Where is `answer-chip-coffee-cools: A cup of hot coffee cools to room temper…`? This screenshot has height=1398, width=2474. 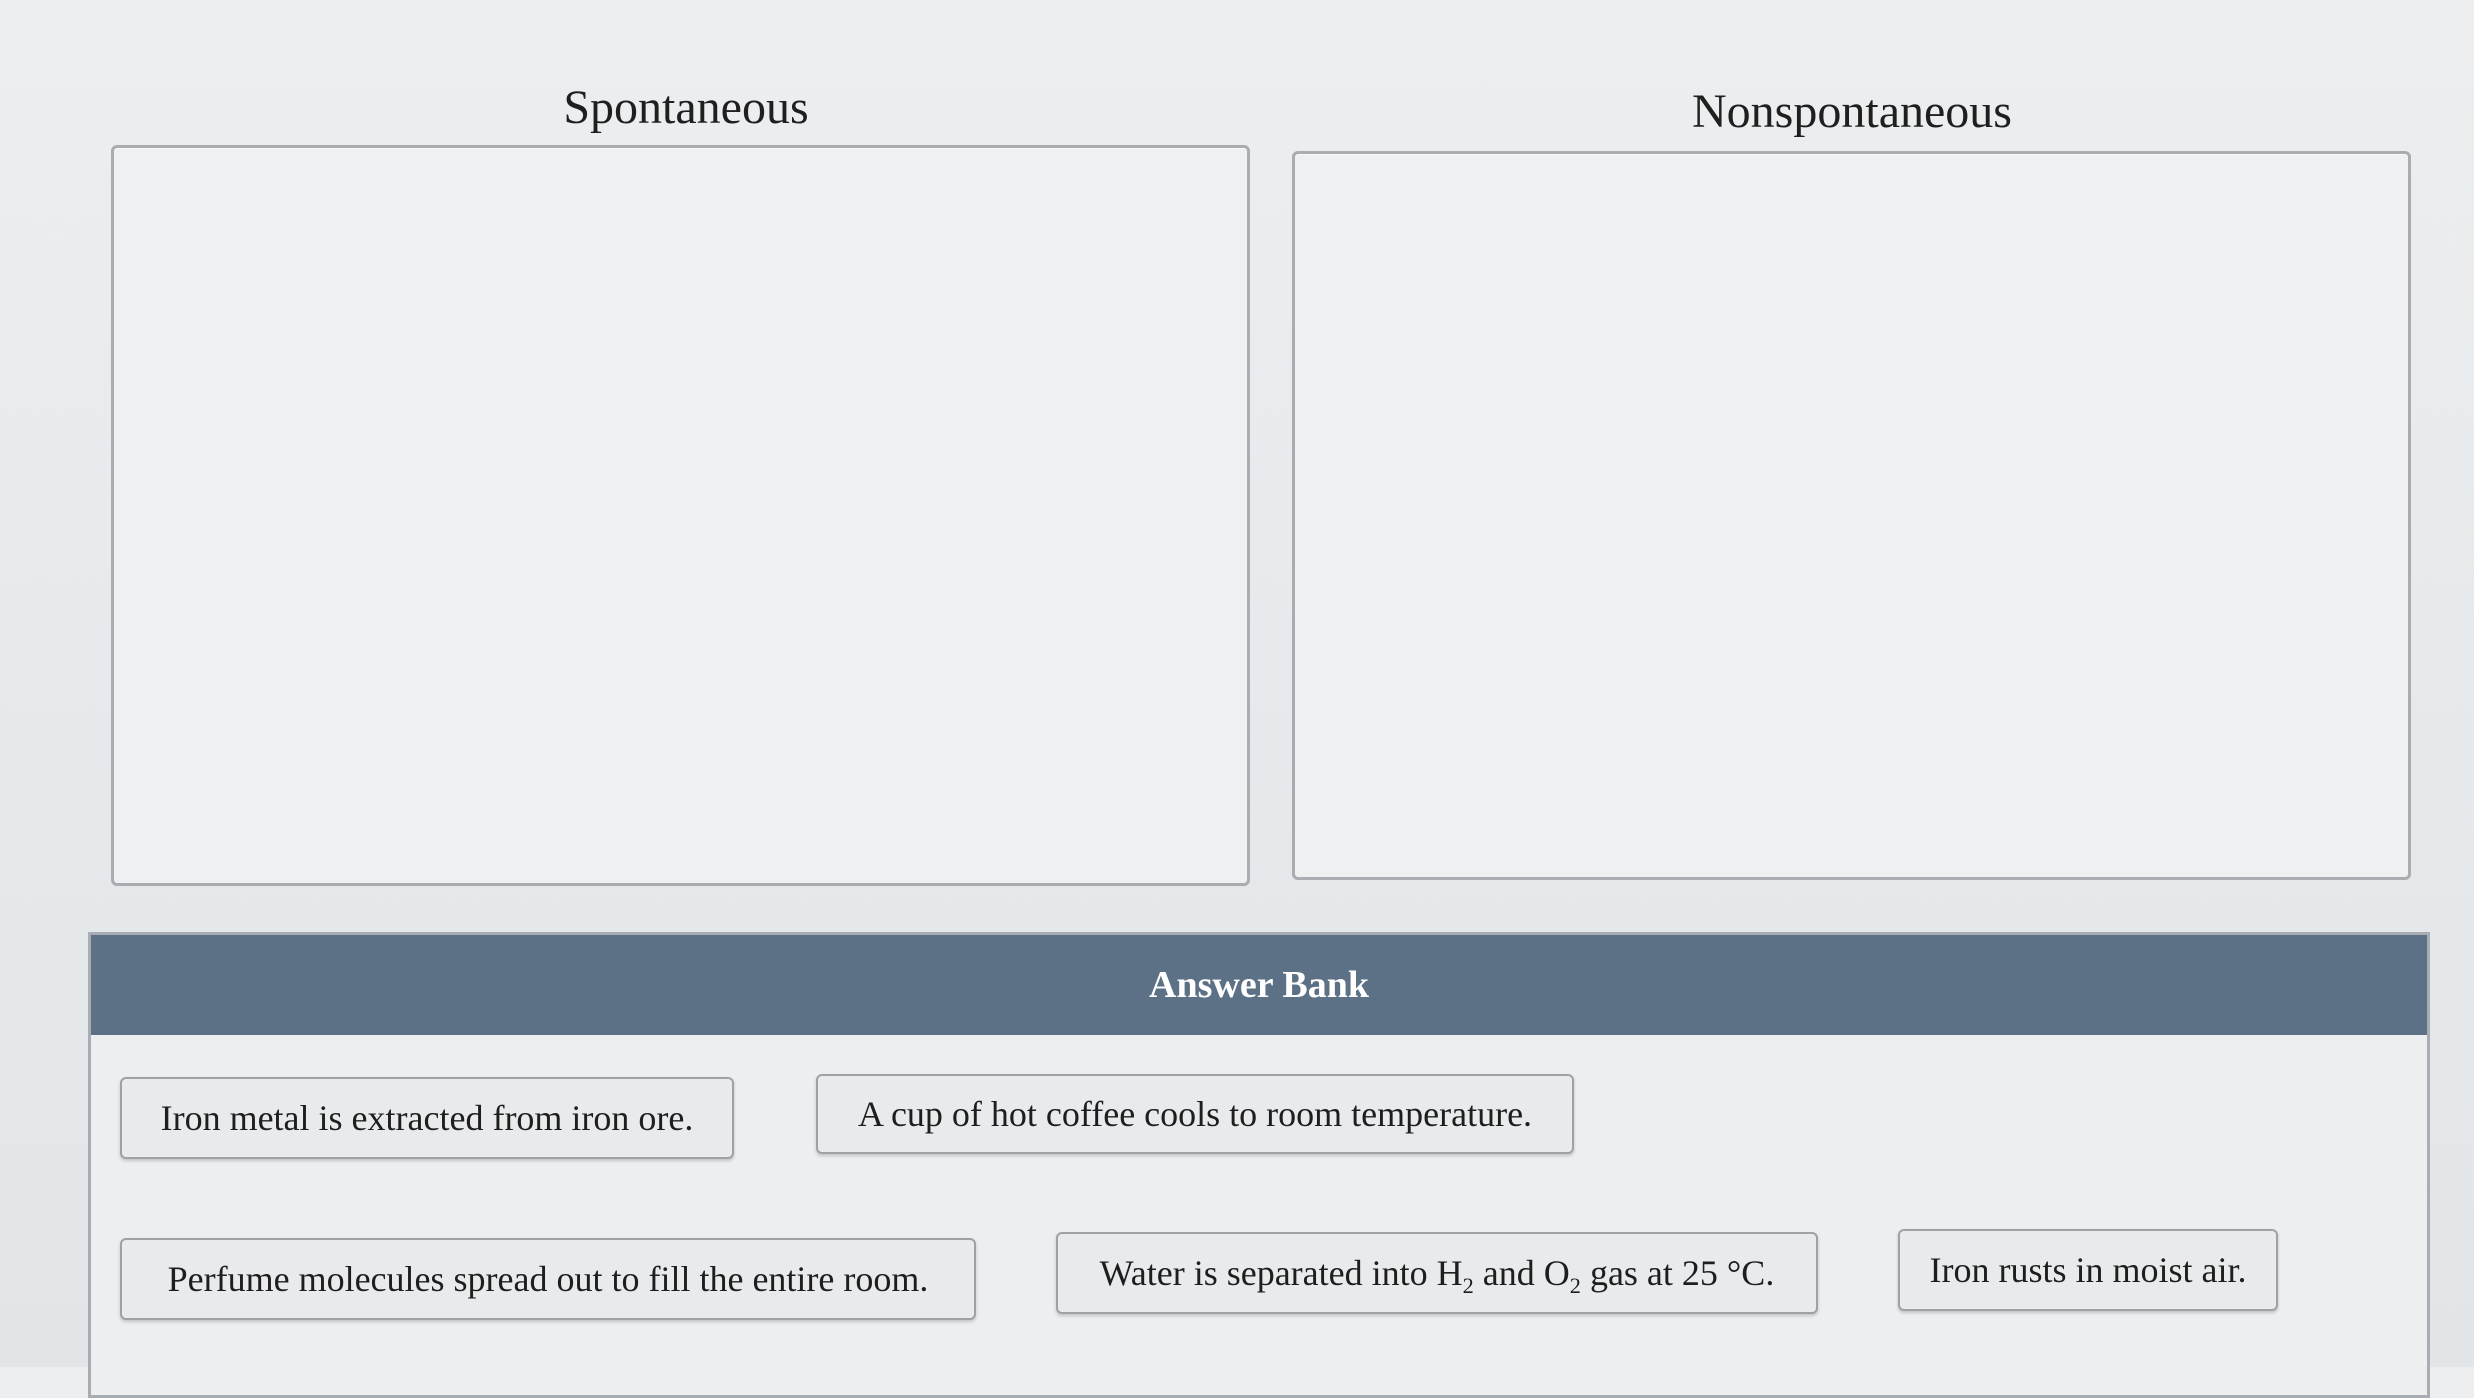
answer-chip-coffee-cools: A cup of hot coffee cools to room temper… is located at coordinates (1195, 1114).